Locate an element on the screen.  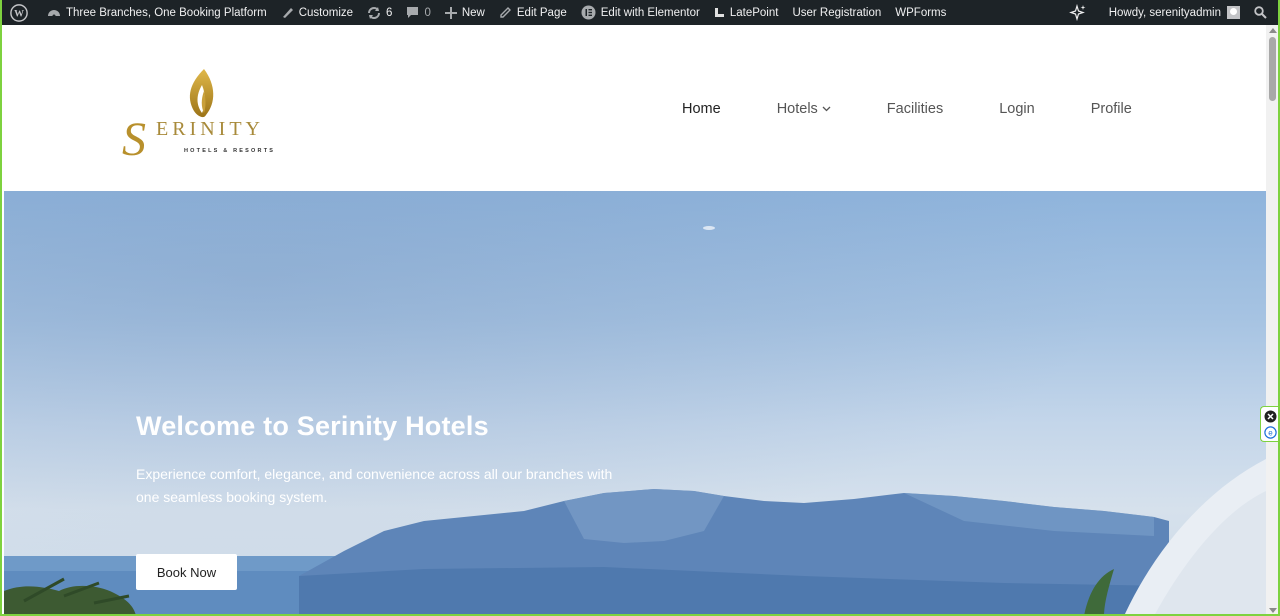
howdy-label: Howdy, serenityadmin is located at coordinates (1164, 12).